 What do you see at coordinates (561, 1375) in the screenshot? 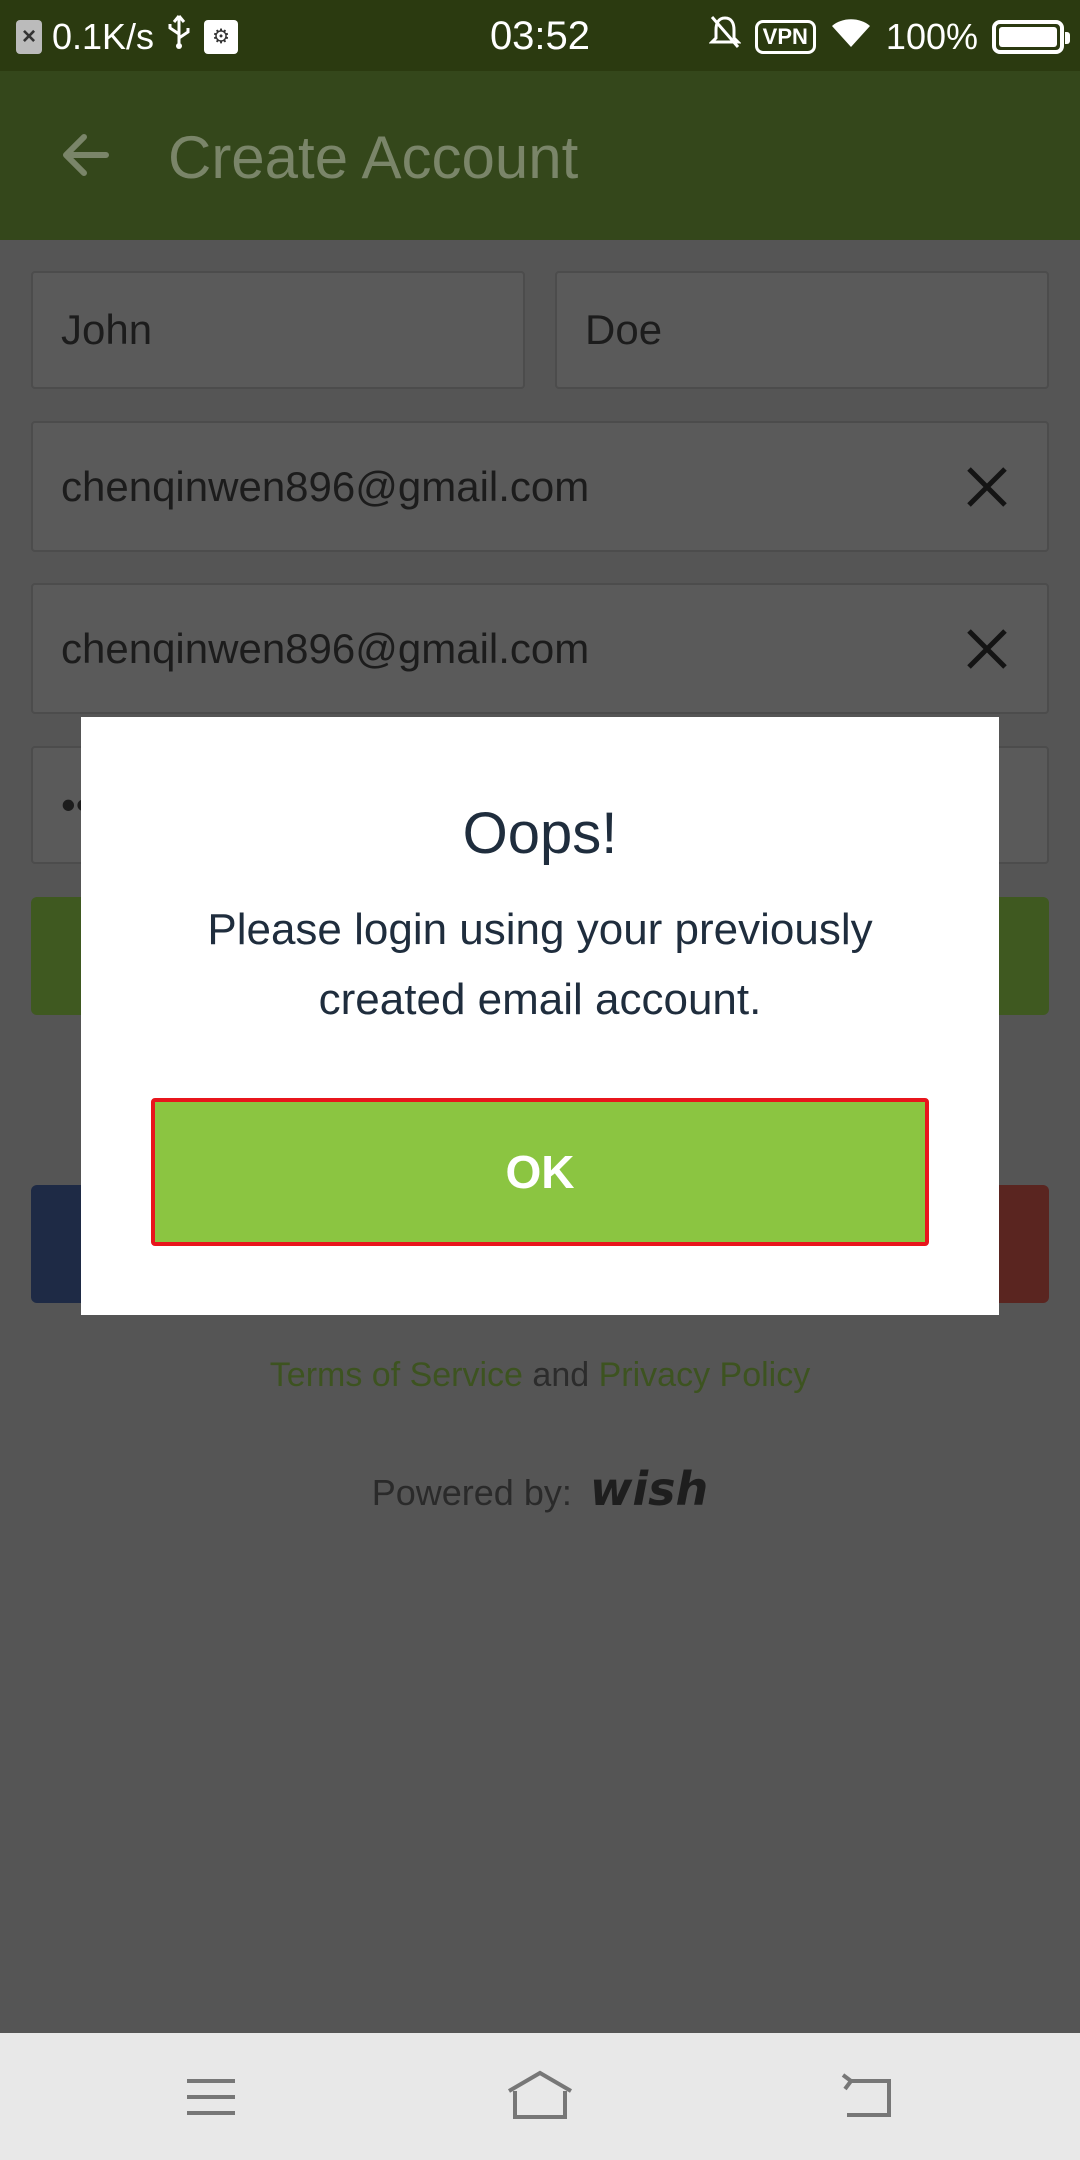
I see `and-text: and` at bounding box center [561, 1375].